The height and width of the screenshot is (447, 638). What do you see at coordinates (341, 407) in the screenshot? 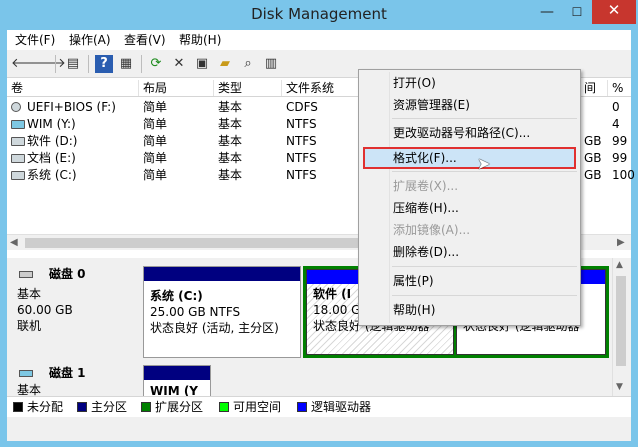
I see `legend-label: 逻辑驱动器` at bounding box center [341, 407].